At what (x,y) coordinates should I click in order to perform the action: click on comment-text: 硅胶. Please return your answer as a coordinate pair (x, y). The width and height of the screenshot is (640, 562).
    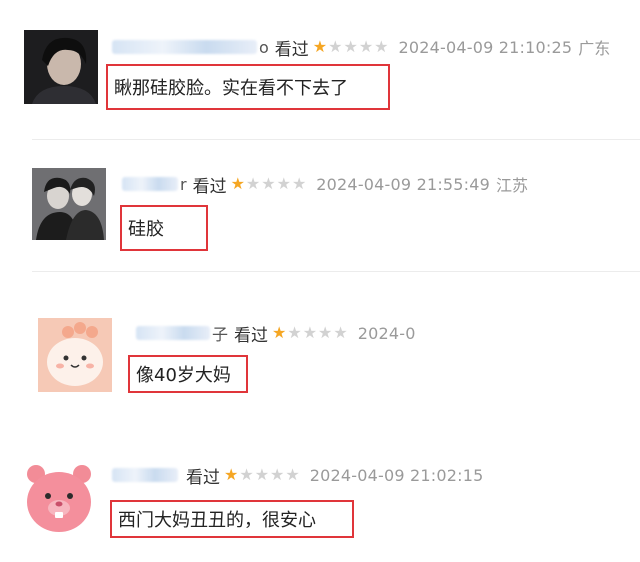
    Looking at the image, I should click on (164, 228).